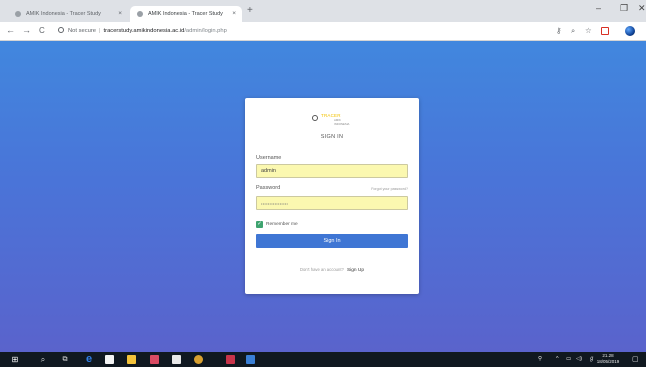 The width and height of the screenshot is (646, 367). I want to click on zoom-icon: ⌕, so click(573, 31).